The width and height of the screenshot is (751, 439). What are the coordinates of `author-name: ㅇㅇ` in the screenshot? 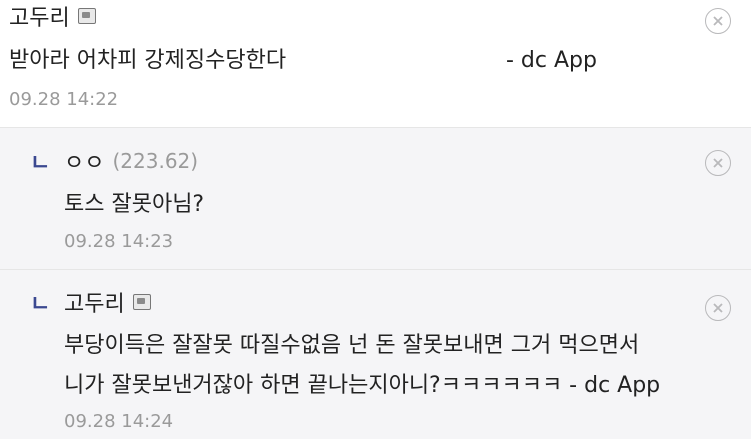 It's located at (84, 163).